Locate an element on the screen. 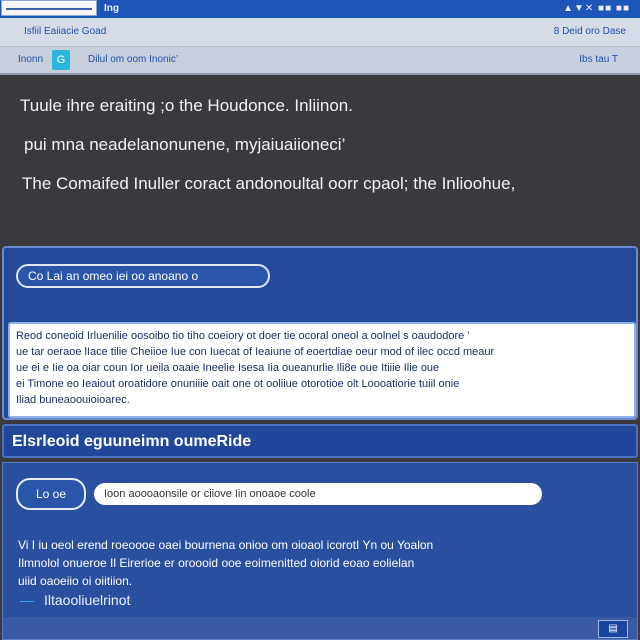  title-bar: Ing ▲▼✕ ■■ ■■ is located at coordinates (320, 9).